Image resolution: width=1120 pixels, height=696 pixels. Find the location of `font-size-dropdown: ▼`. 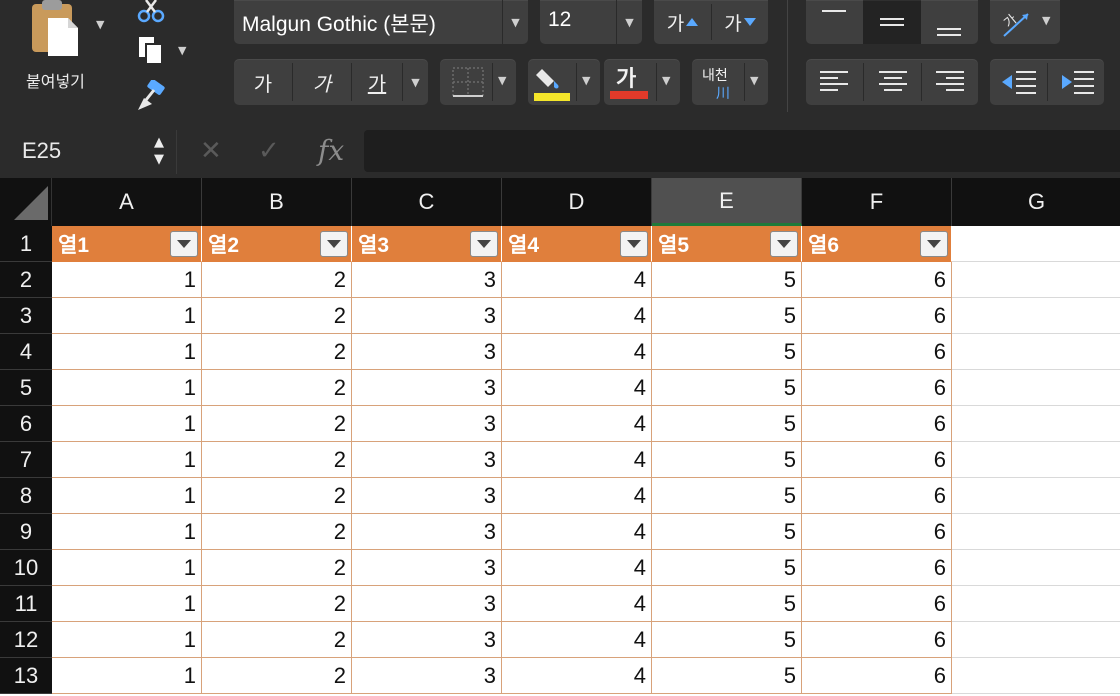

font-size-dropdown: ▼ is located at coordinates (629, 22).